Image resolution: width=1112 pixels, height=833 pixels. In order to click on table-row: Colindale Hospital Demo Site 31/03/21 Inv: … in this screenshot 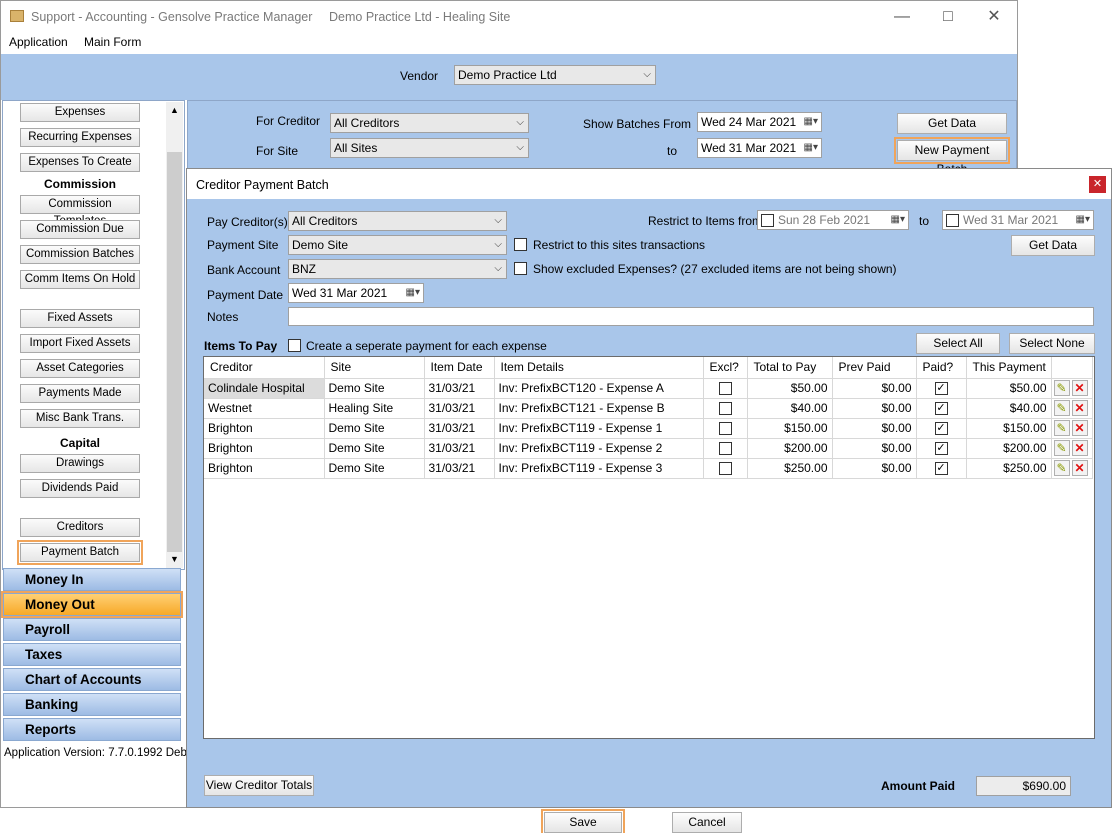, I will do `click(648, 388)`.